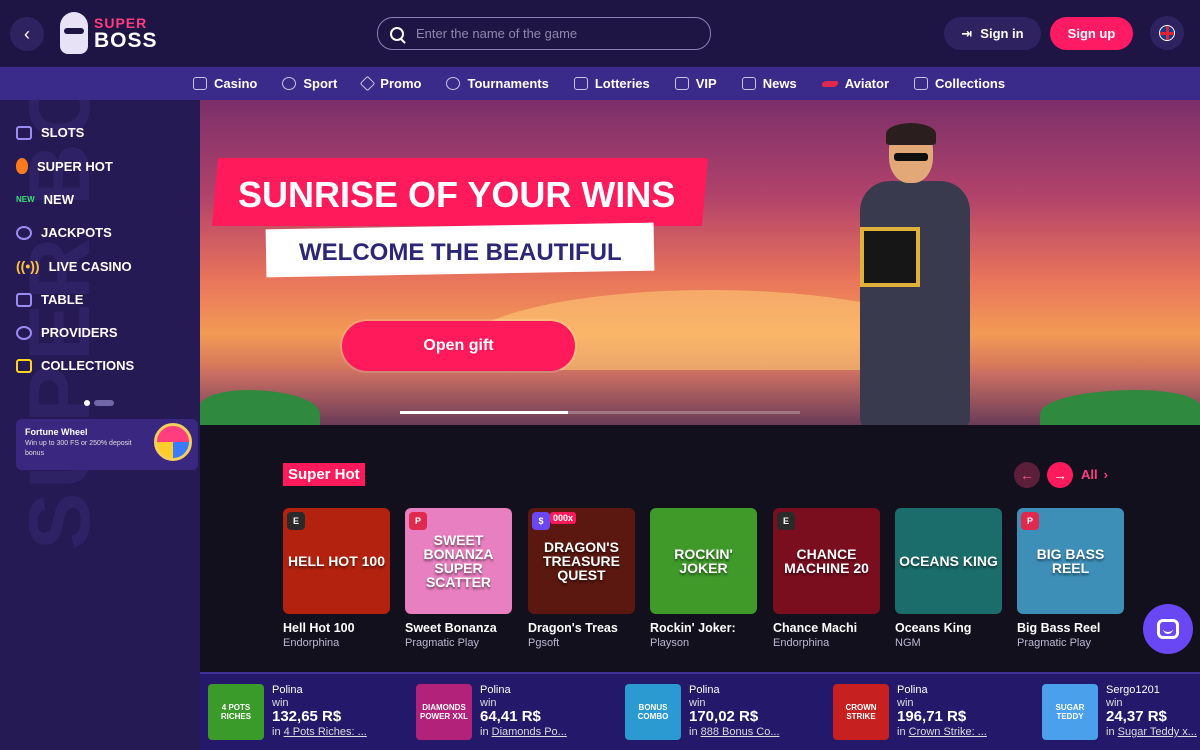 The width and height of the screenshot is (1200, 750). I want to click on flame-icon, so click(22, 166).